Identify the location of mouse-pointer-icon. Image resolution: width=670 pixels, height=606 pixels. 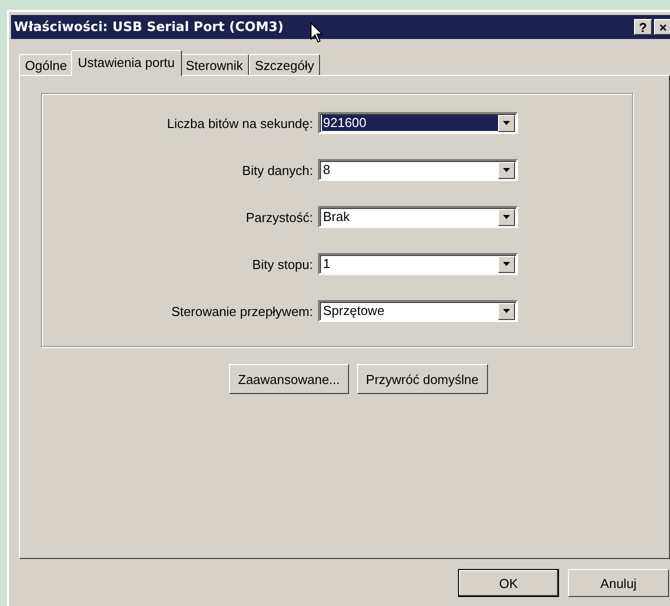
(317, 33).